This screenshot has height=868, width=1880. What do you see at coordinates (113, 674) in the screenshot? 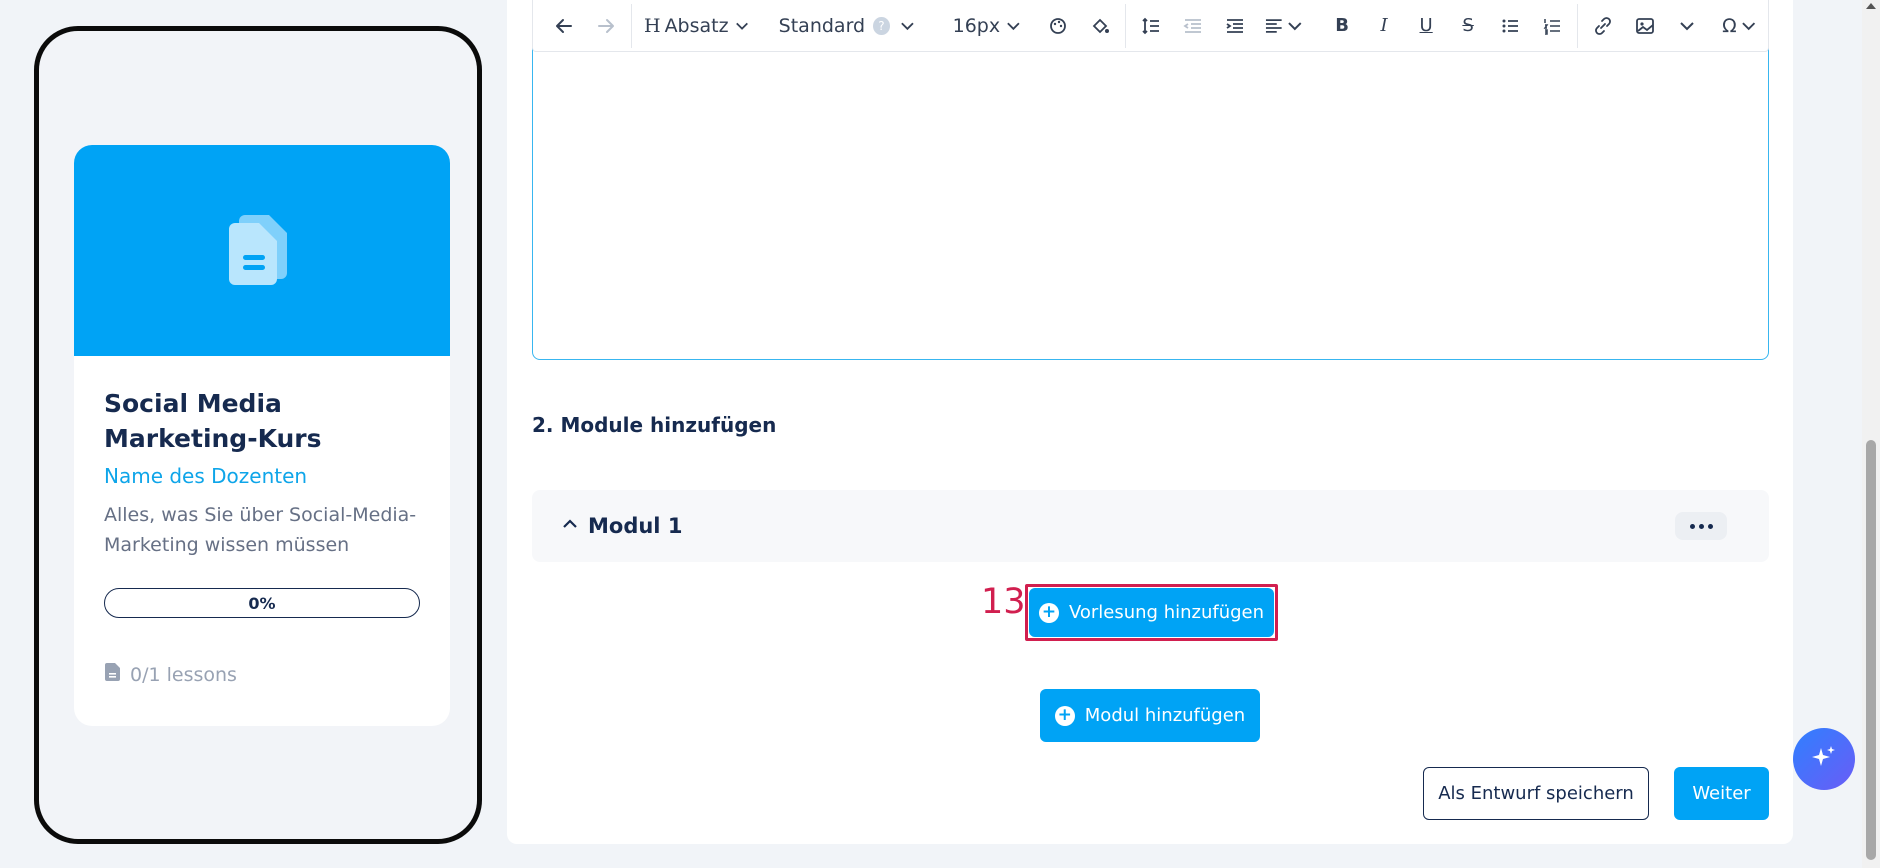
I see `lesson-icon` at bounding box center [113, 674].